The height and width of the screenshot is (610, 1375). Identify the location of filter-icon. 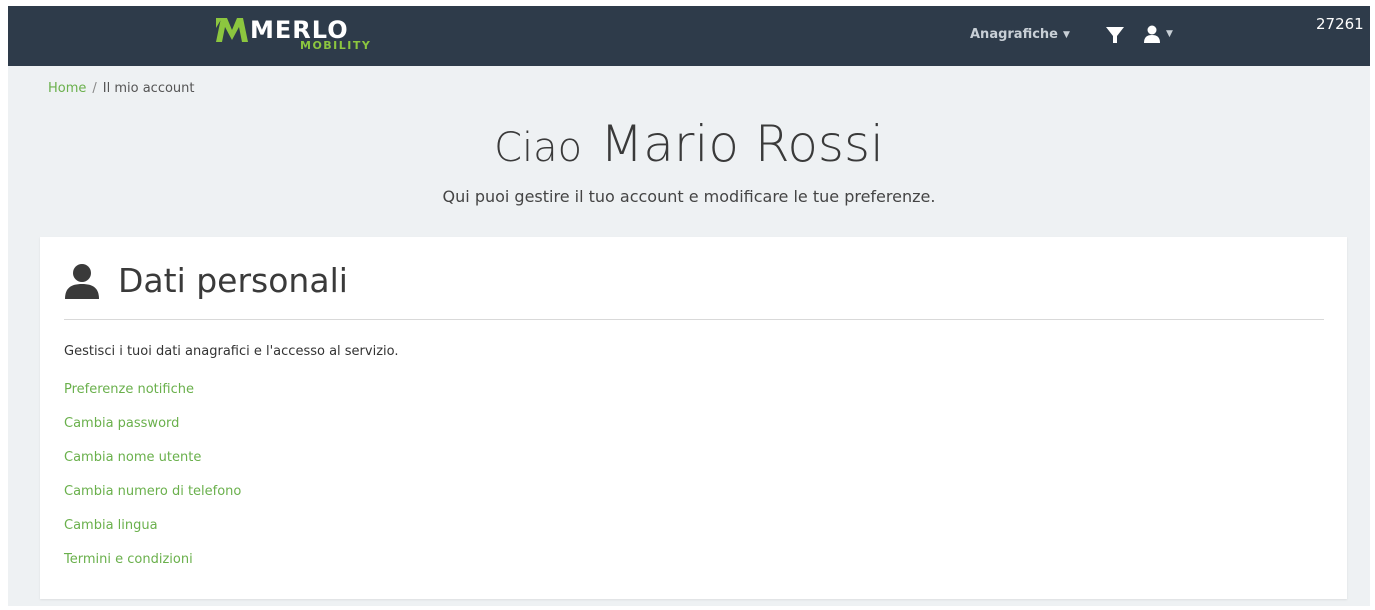
(1115, 35).